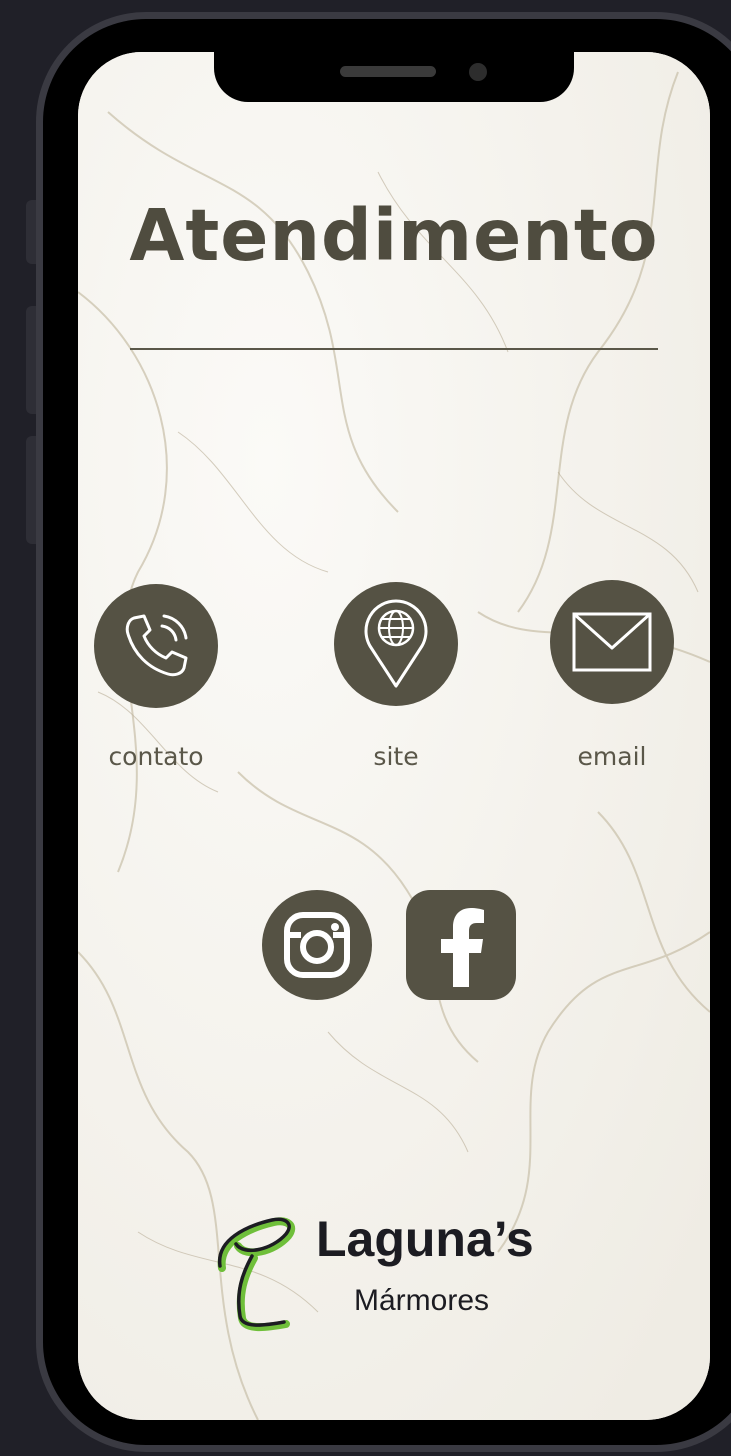 The image size is (731, 1456). I want to click on envelope-icon, so click(612, 642).